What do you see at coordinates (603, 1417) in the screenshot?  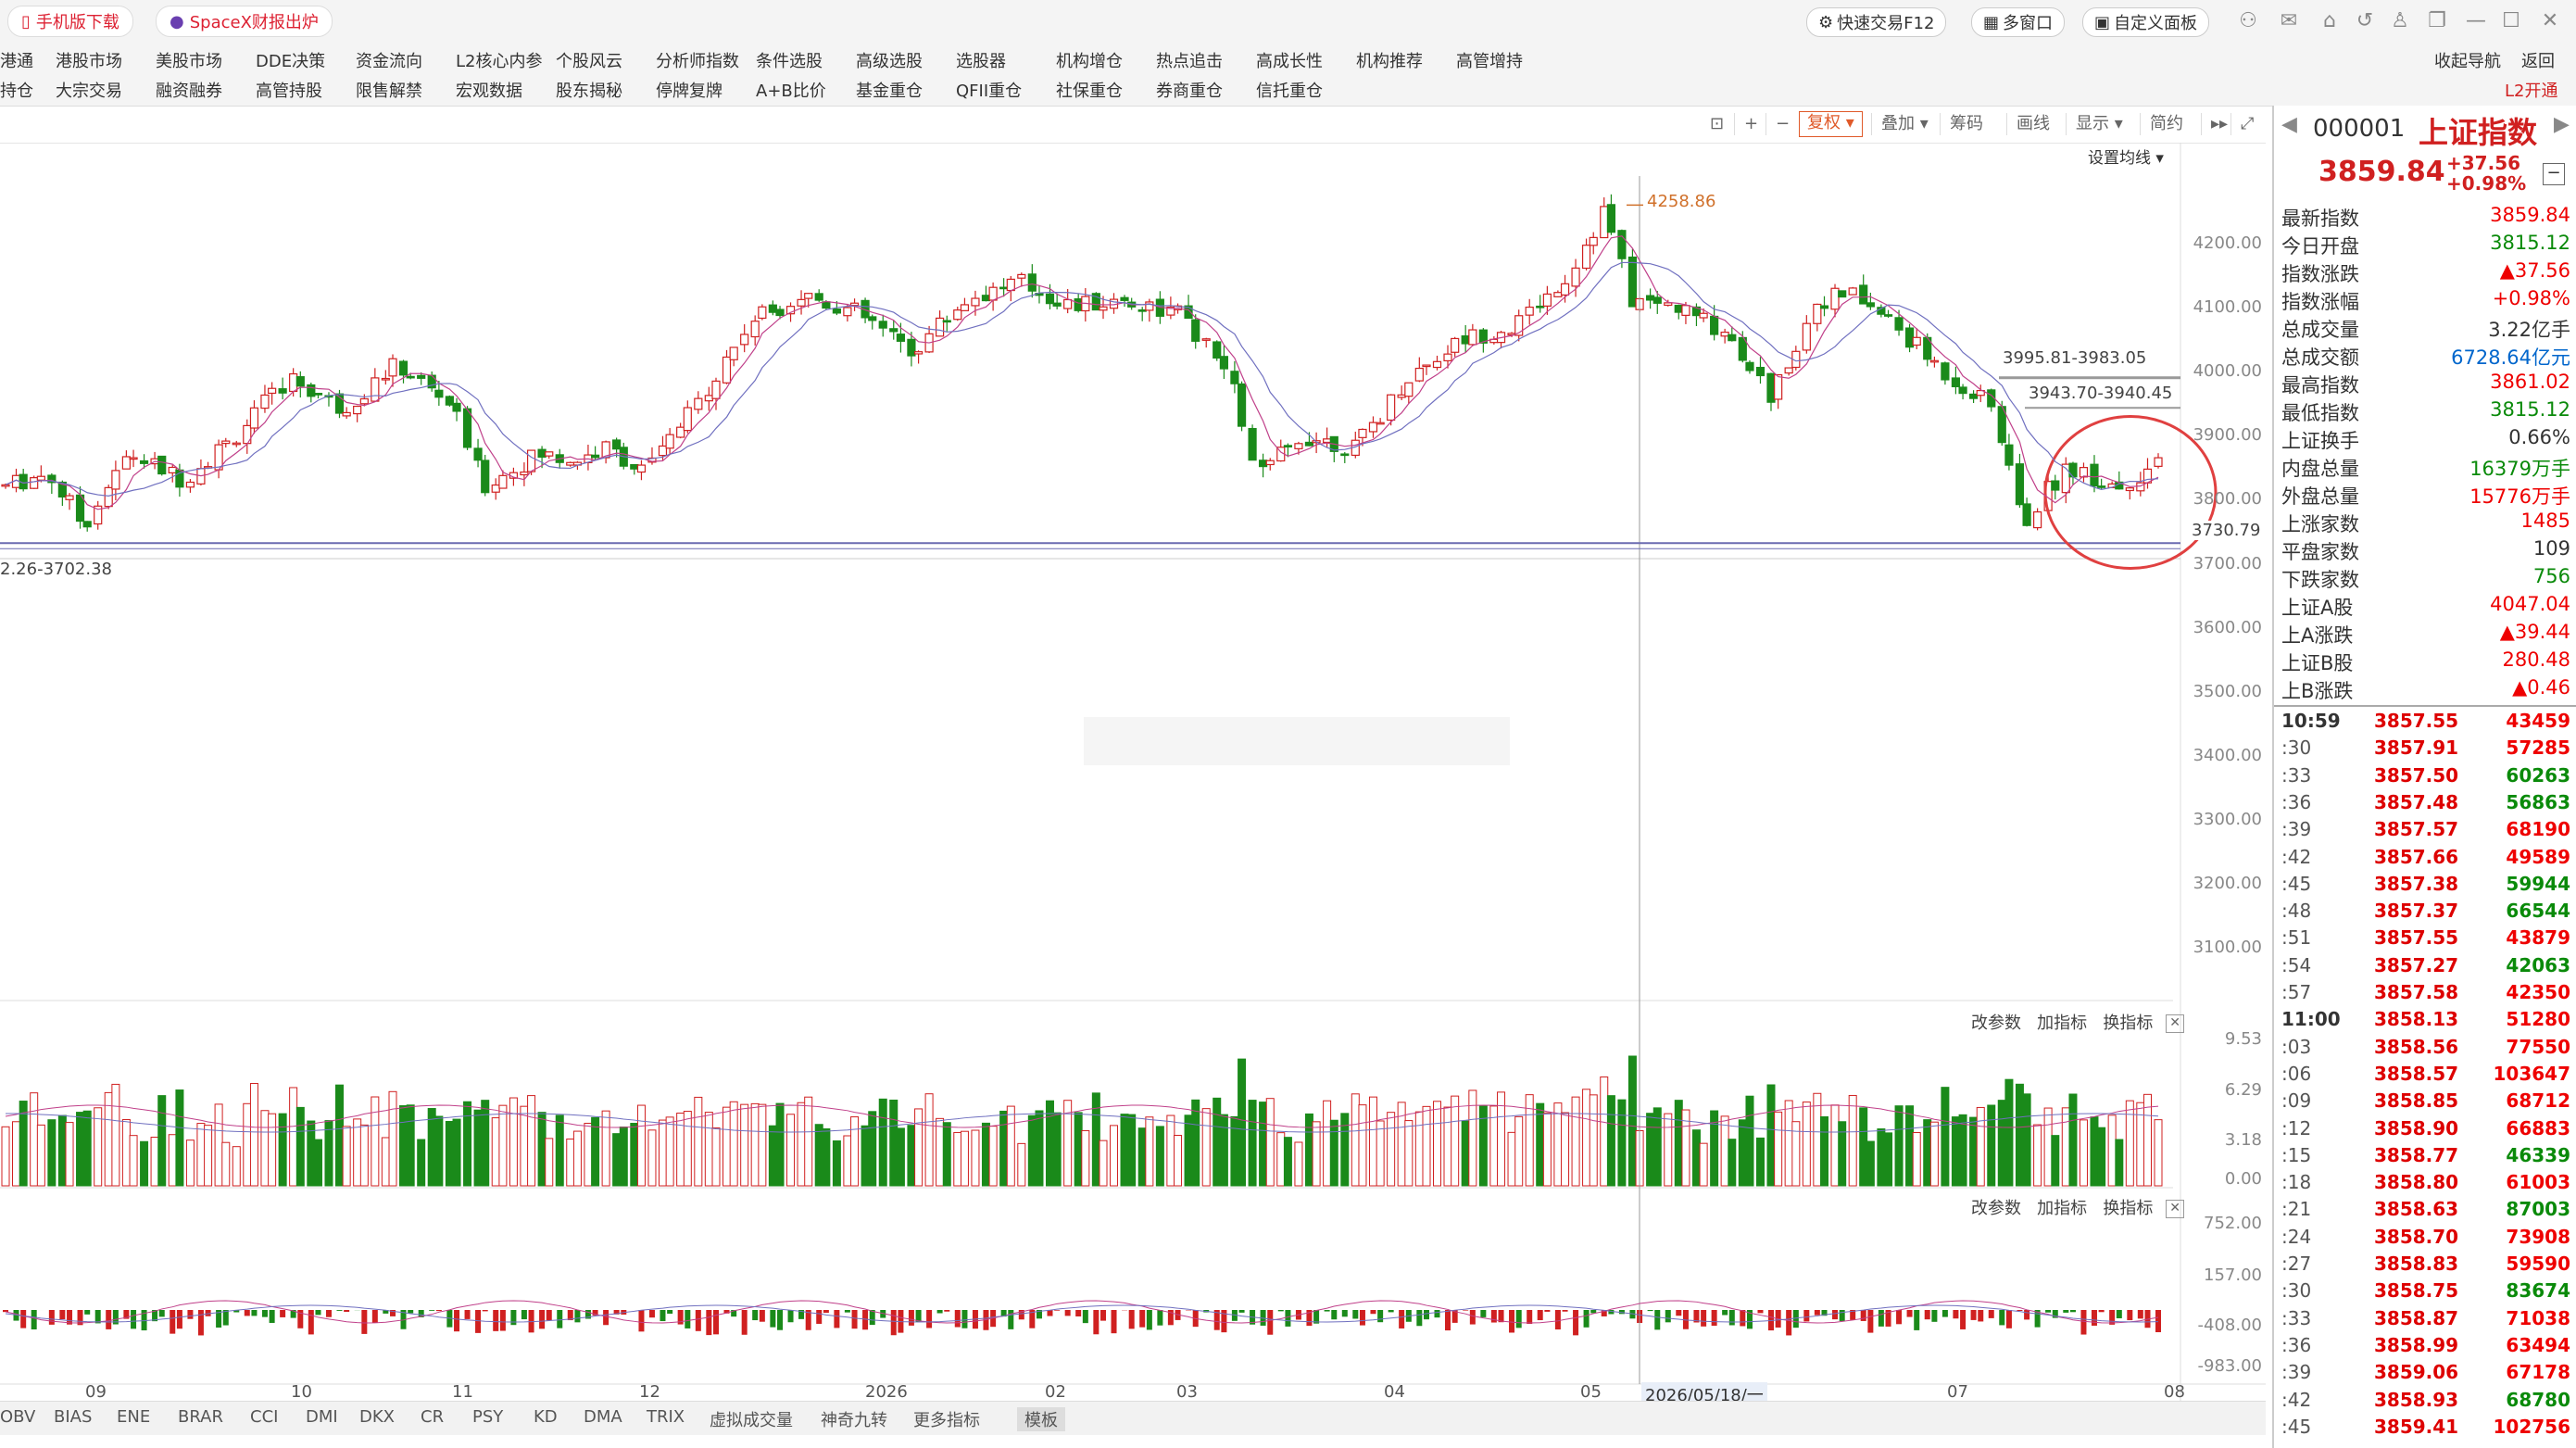 I see `indicator-tab: DMA` at bounding box center [603, 1417].